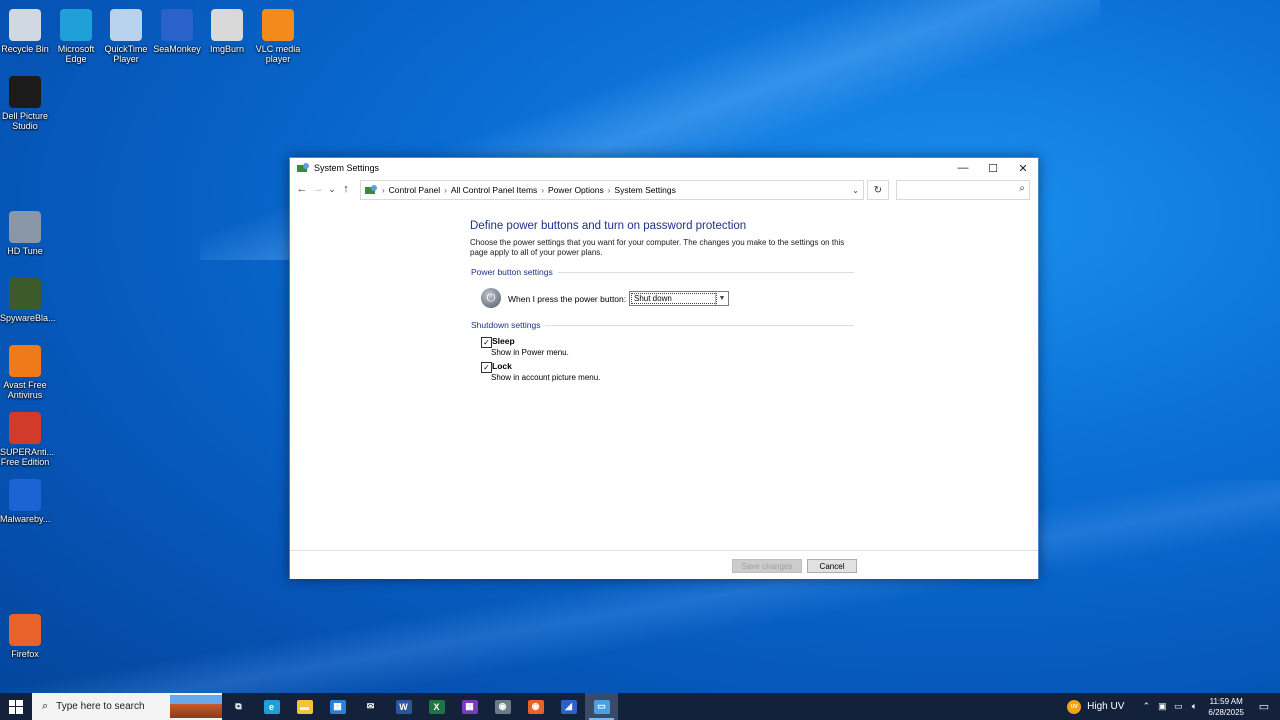  Describe the element at coordinates (347, 168) in the screenshot. I see `window-title: System Settings` at that location.